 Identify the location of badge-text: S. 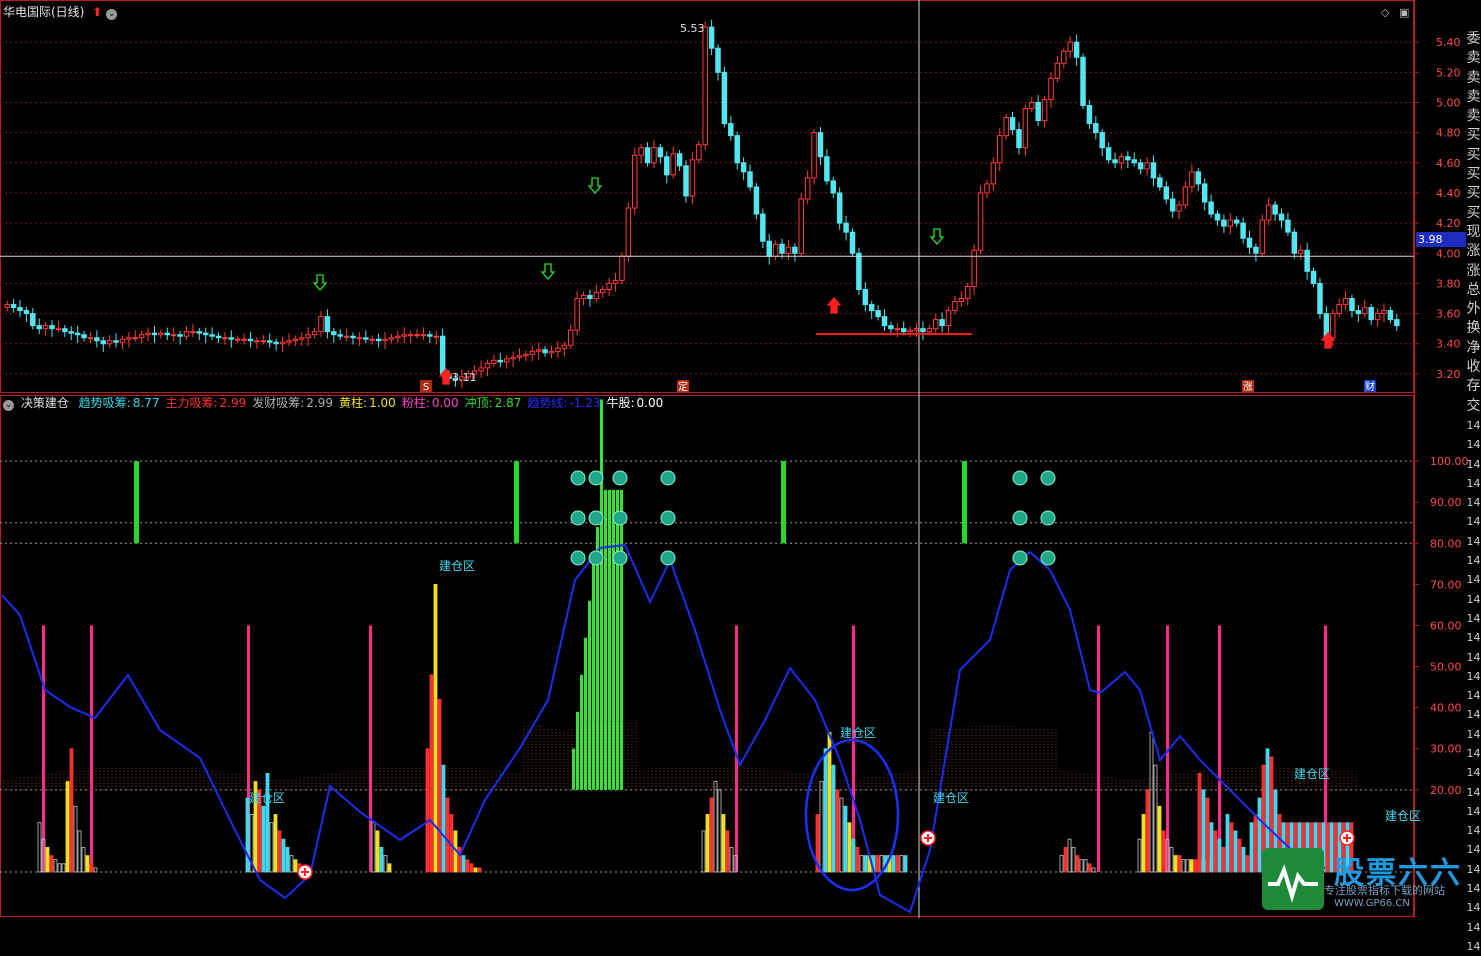
(426, 387).